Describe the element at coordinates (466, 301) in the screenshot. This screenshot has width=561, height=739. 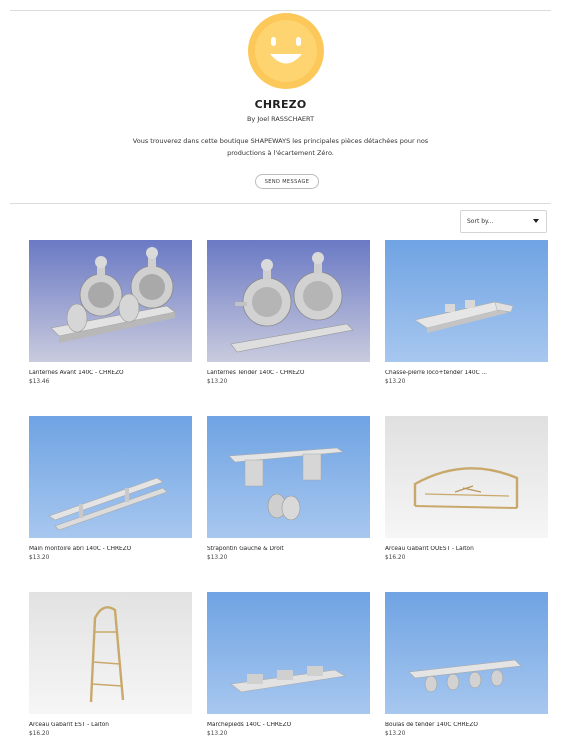
I see `product-image-chasse-pierre` at that location.